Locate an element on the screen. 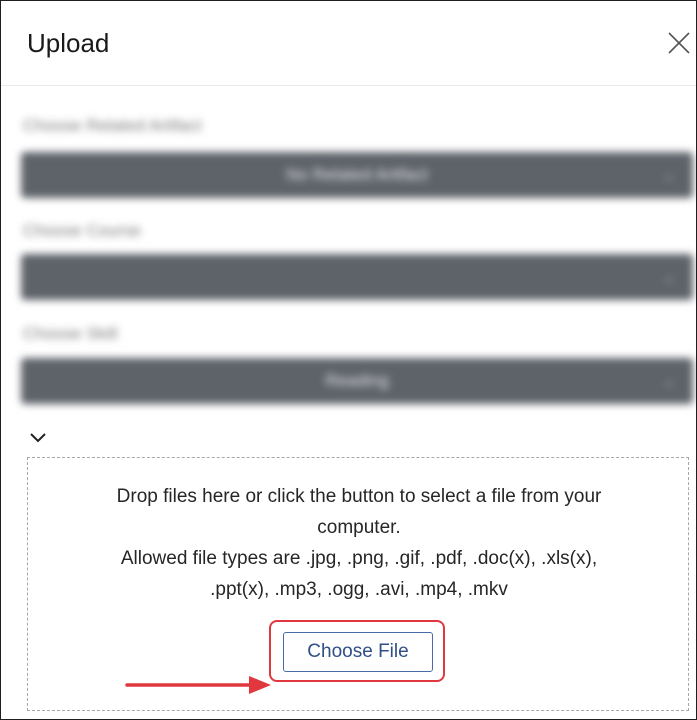 The width and height of the screenshot is (697, 720). allowed-types-line-2: .ppt(x), .mp3, .ogg, .avi, .mp4, .mkv is located at coordinates (359, 589).